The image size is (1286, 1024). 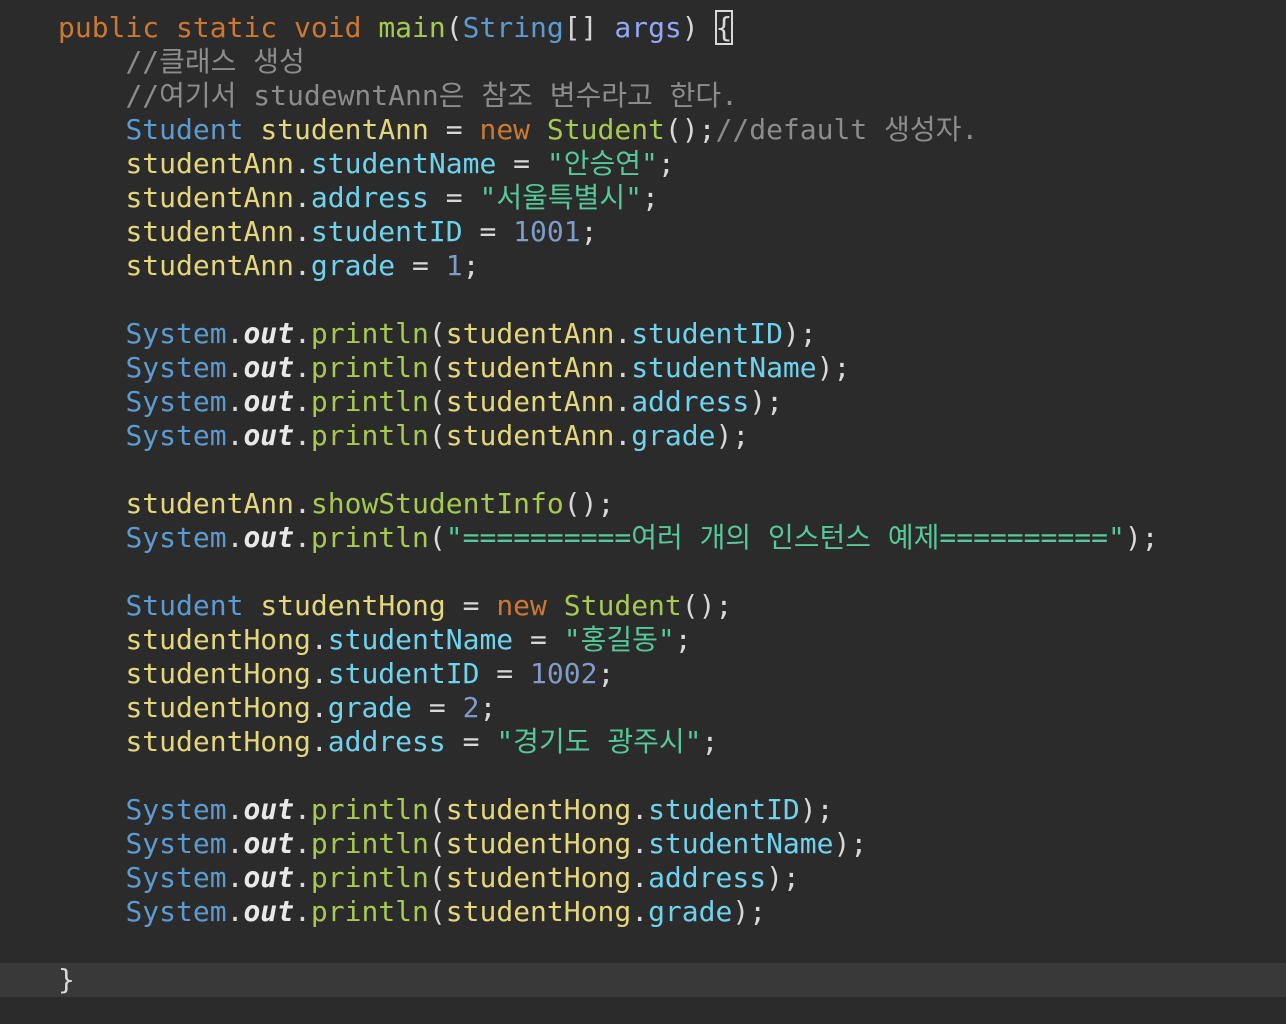 What do you see at coordinates (643, 62) in the screenshot?
I see `code-line: //클래스 생성` at bounding box center [643, 62].